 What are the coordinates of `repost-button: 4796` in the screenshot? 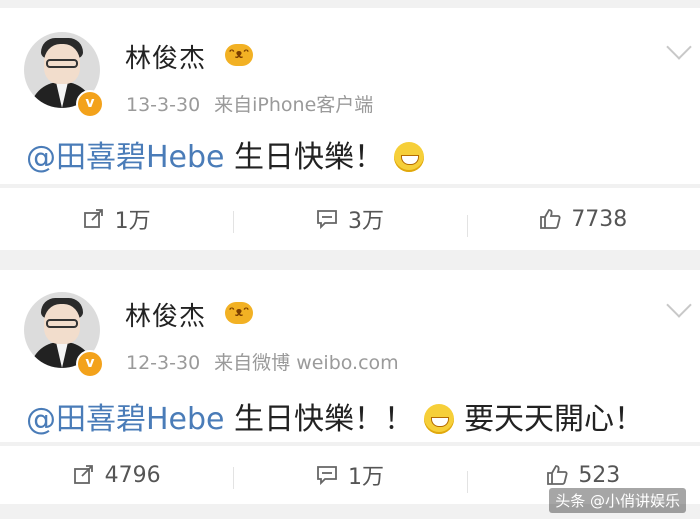 It's located at (116, 475).